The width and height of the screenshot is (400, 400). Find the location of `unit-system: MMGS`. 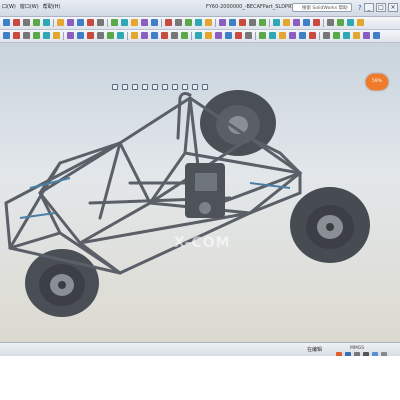

unit-system: MMGS is located at coordinates (357, 348).